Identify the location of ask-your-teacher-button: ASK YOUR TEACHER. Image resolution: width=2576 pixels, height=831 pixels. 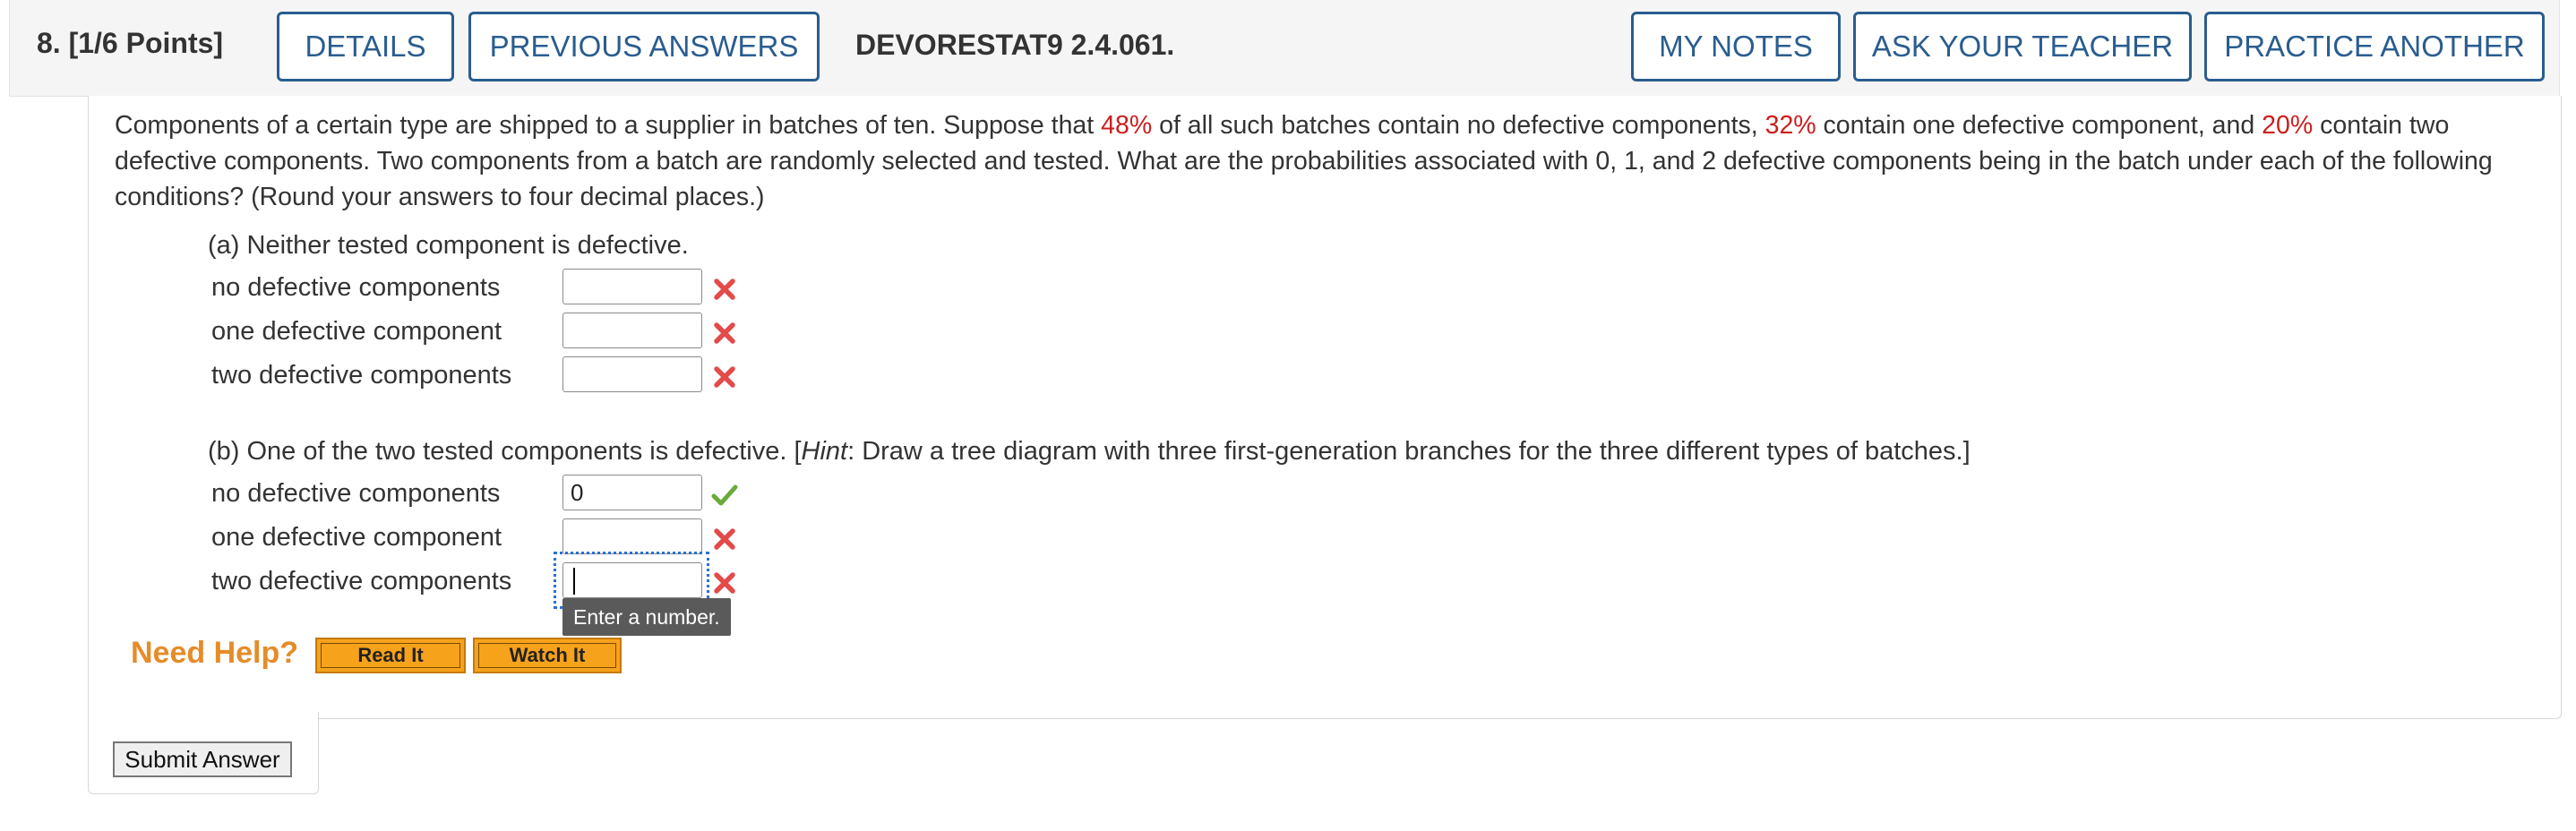
(2022, 46).